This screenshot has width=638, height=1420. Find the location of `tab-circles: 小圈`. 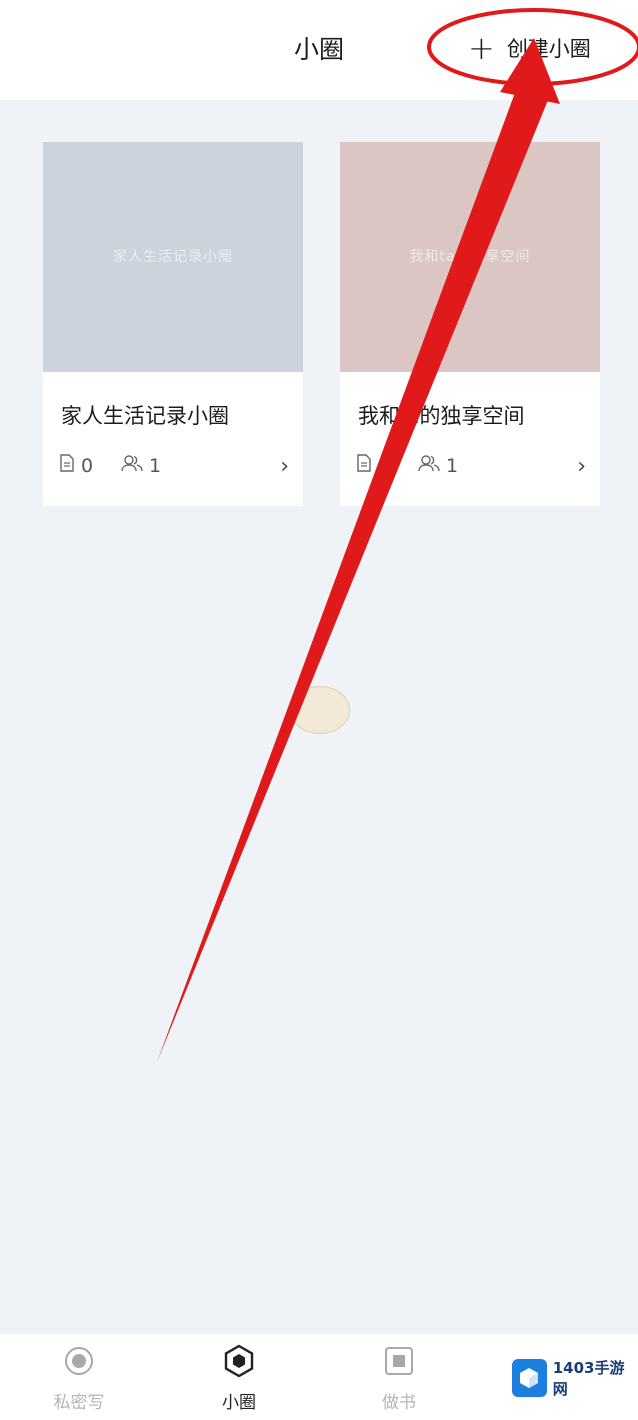

tab-circles: 小圈 is located at coordinates (239, 1378).